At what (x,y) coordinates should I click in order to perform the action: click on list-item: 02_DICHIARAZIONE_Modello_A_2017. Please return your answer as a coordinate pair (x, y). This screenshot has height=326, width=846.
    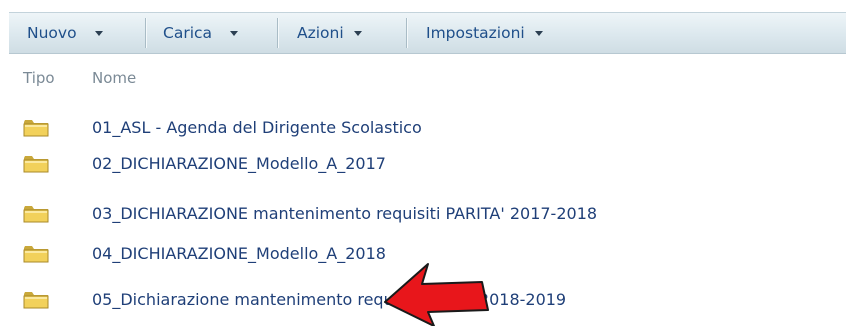
    Looking at the image, I should click on (427, 163).